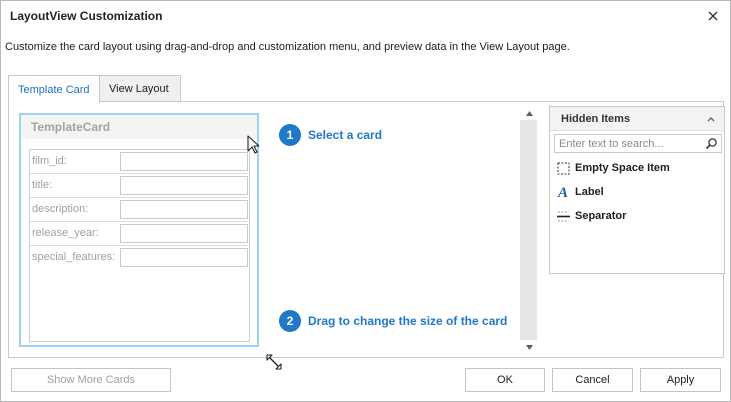  What do you see at coordinates (711, 143) in the screenshot?
I see `search-icon` at bounding box center [711, 143].